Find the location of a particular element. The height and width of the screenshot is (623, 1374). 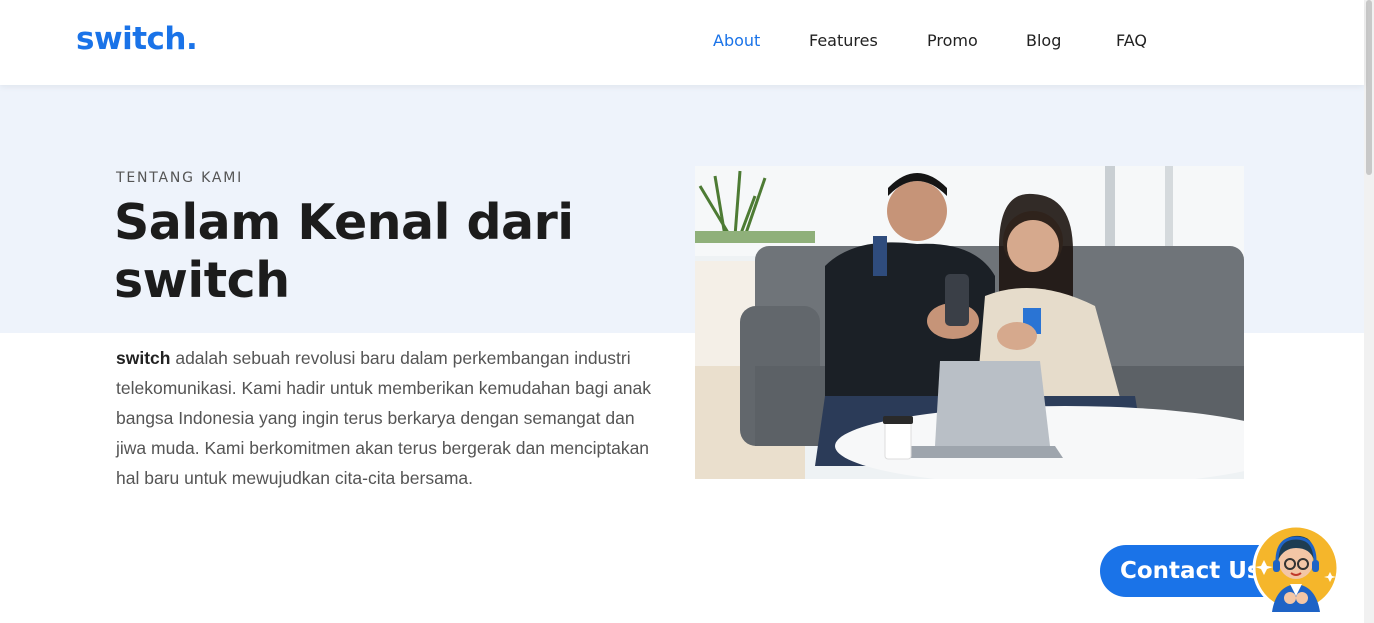

brand-name: switch is located at coordinates (143, 358).